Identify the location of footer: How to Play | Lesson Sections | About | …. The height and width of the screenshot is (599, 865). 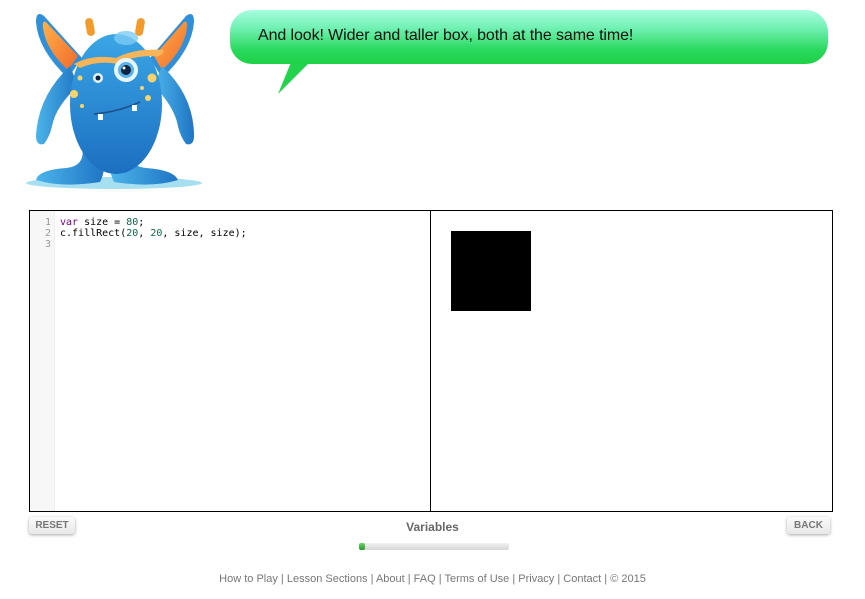
(432, 579).